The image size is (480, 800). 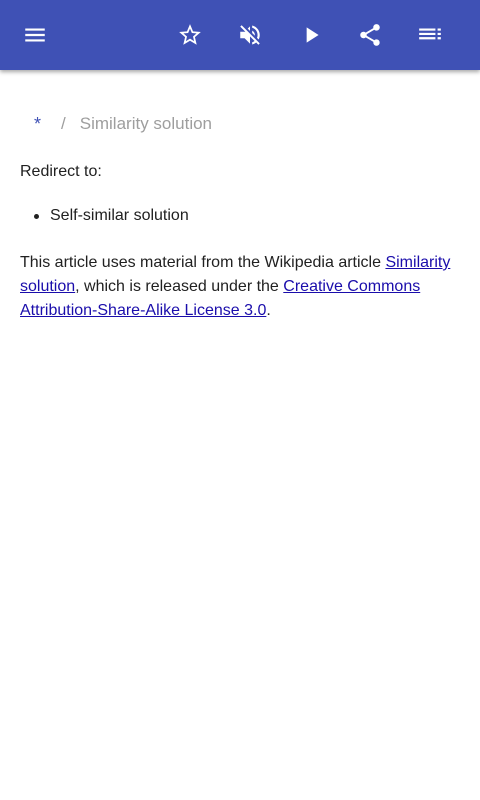 I want to click on menu-icon, so click(x=35, y=35).